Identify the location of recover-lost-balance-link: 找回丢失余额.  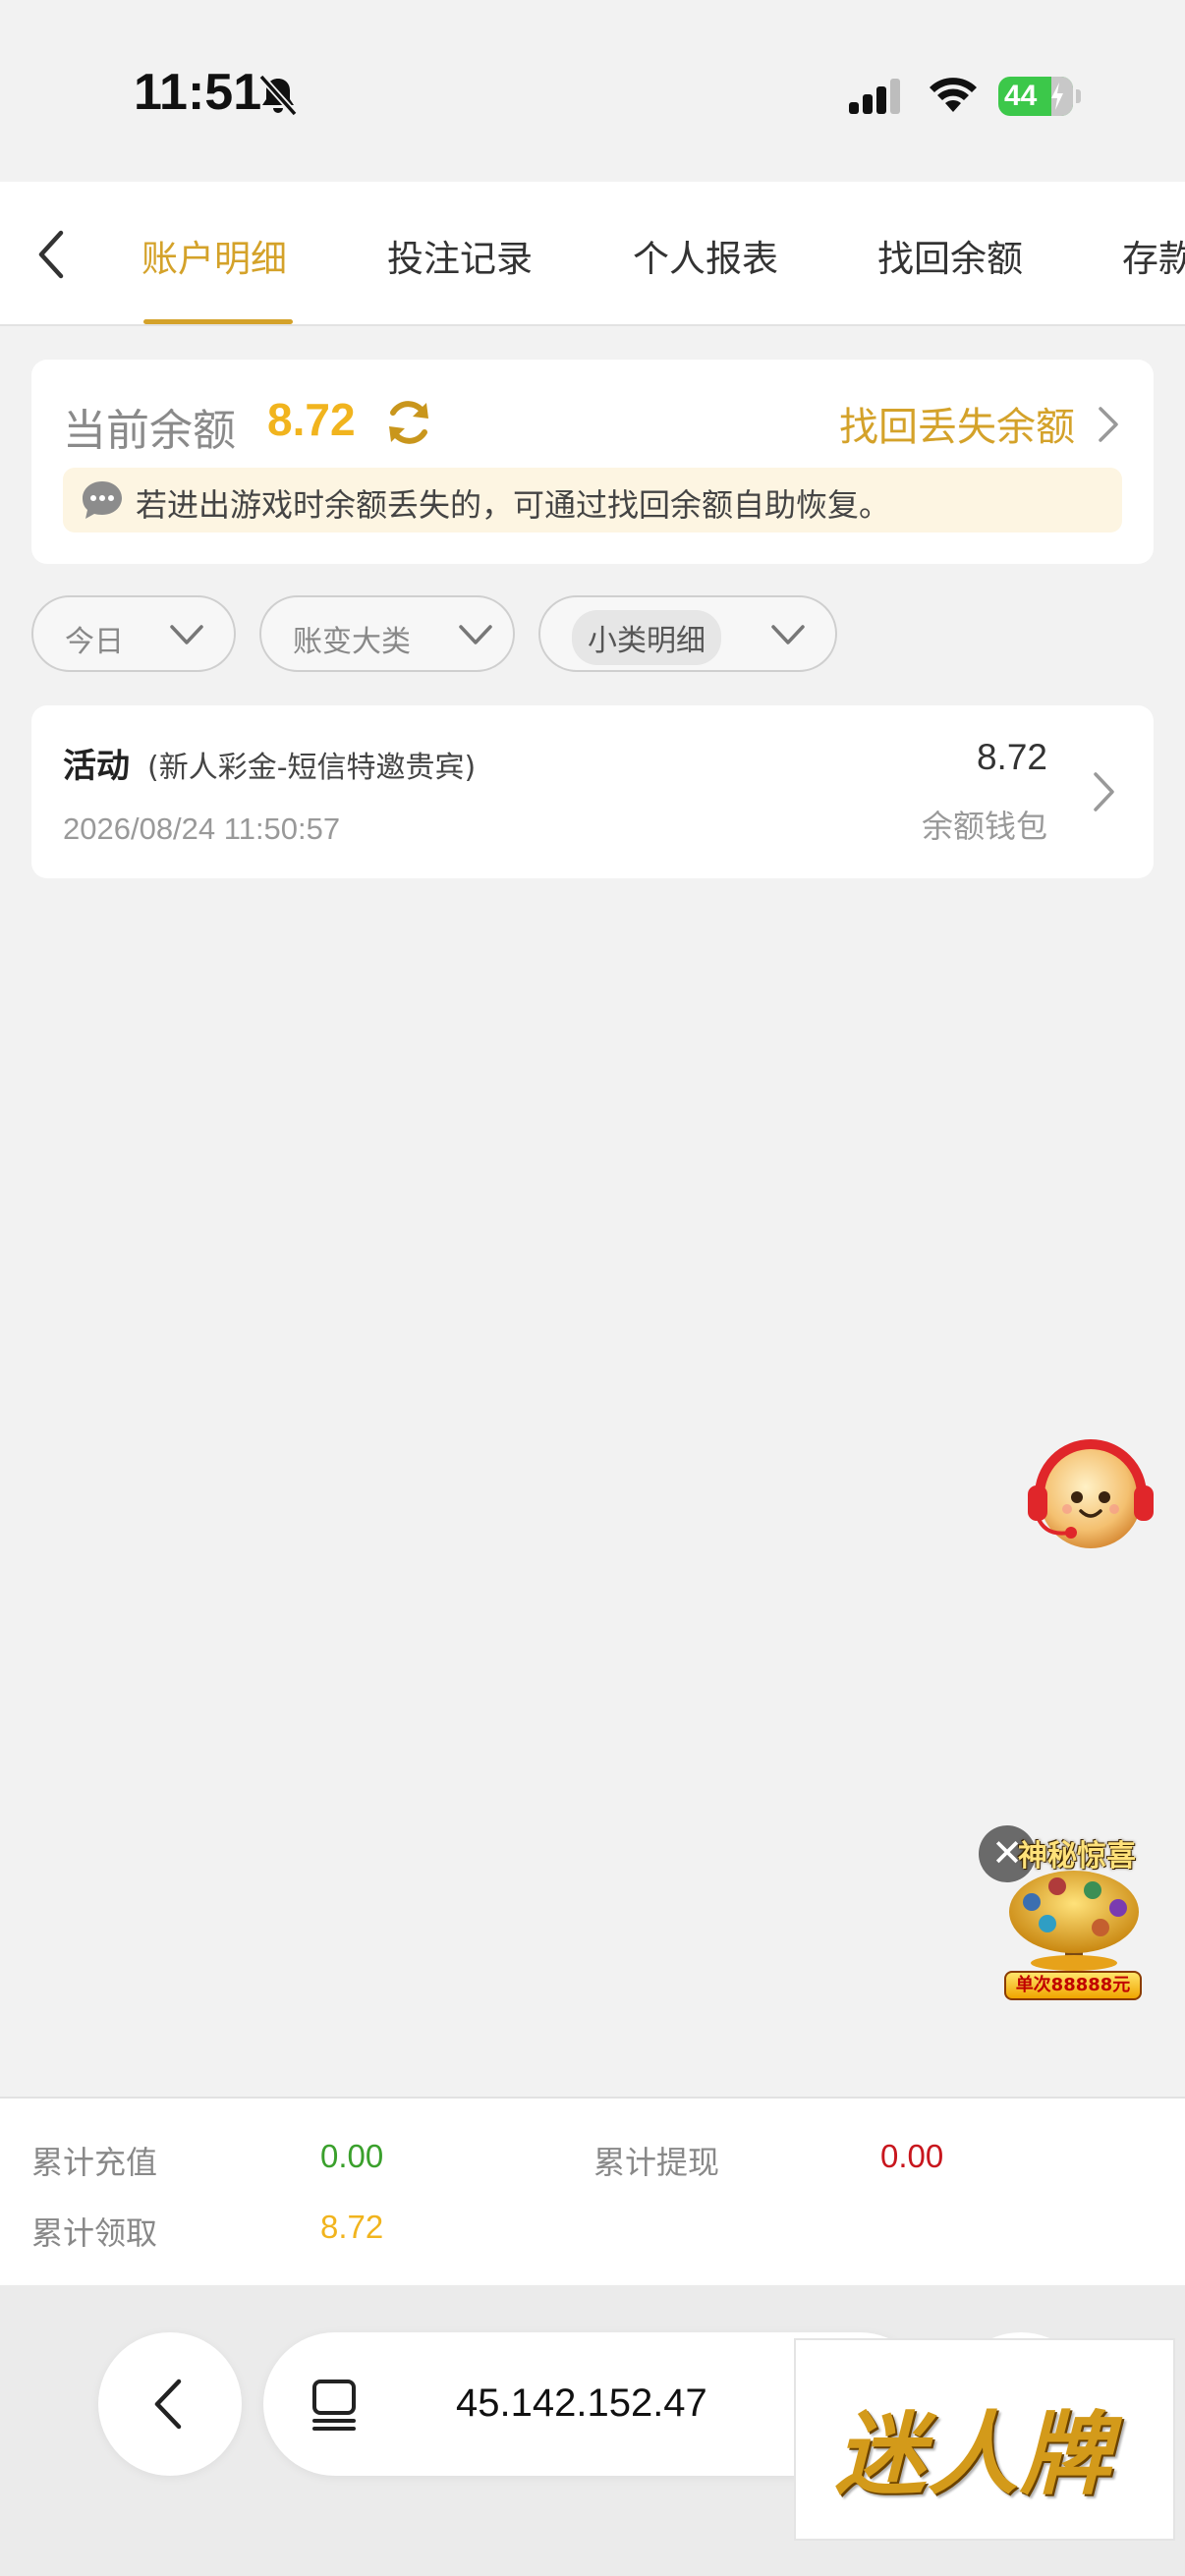
(957, 423).